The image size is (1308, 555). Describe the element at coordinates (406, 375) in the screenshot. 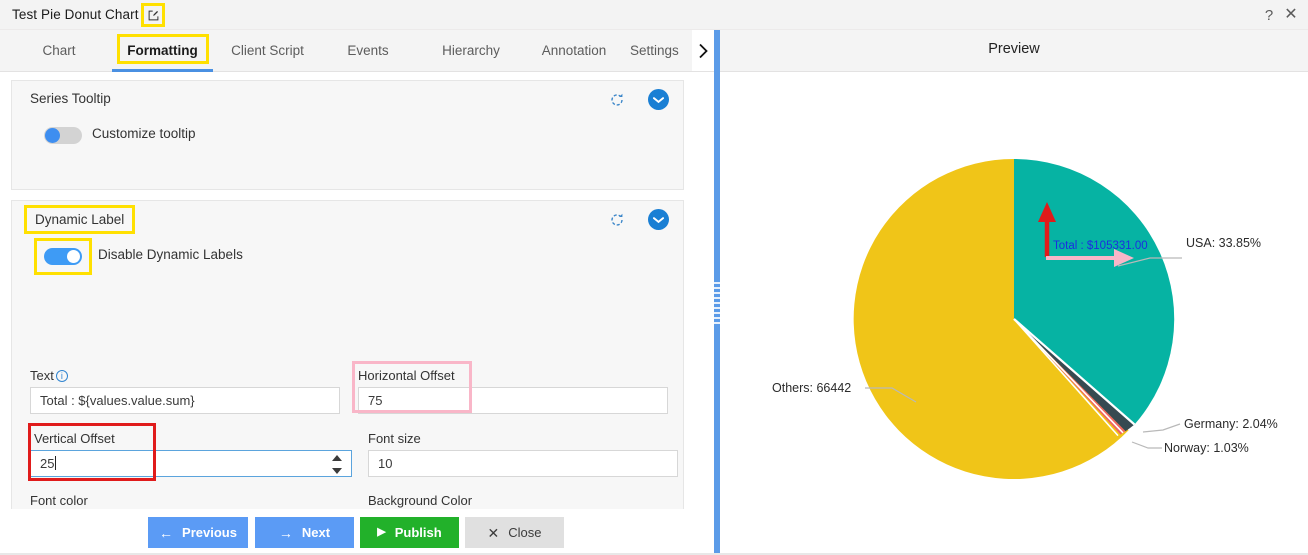

I see `horizontal-offset-label: Horizontal Offset` at that location.